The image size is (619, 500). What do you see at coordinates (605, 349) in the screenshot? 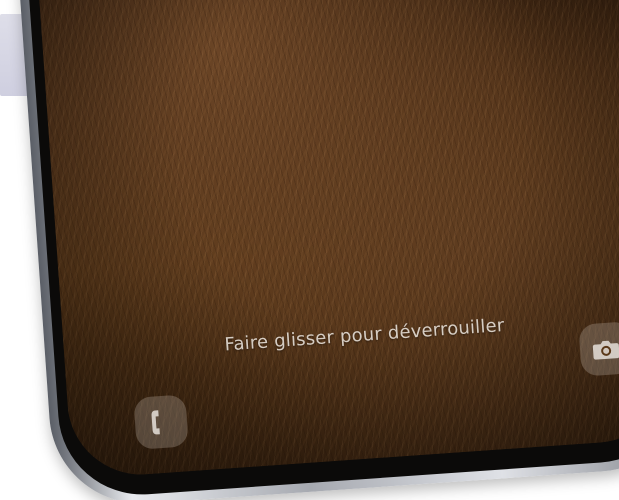
I see `camera-icon` at bounding box center [605, 349].